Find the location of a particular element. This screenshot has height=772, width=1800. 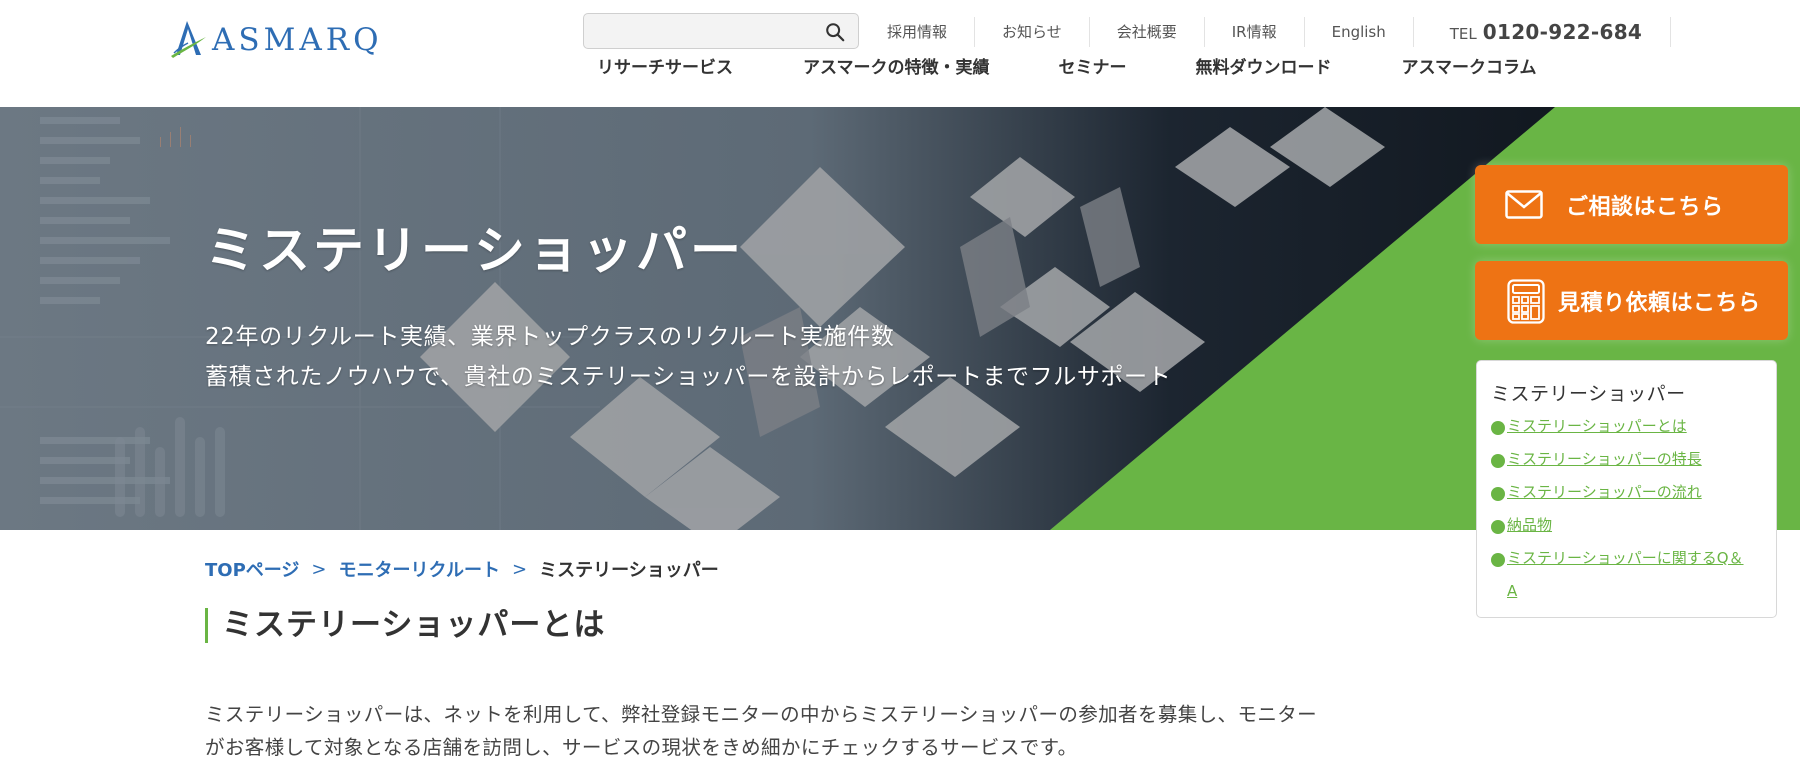

hero-title: ミステリーショッパー is located at coordinates (474, 251).